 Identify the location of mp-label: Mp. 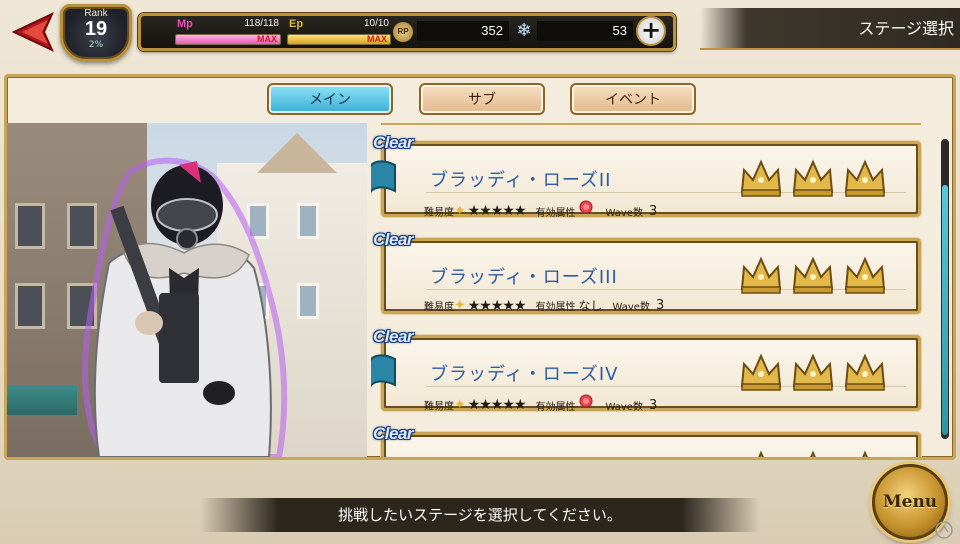
(185, 24).